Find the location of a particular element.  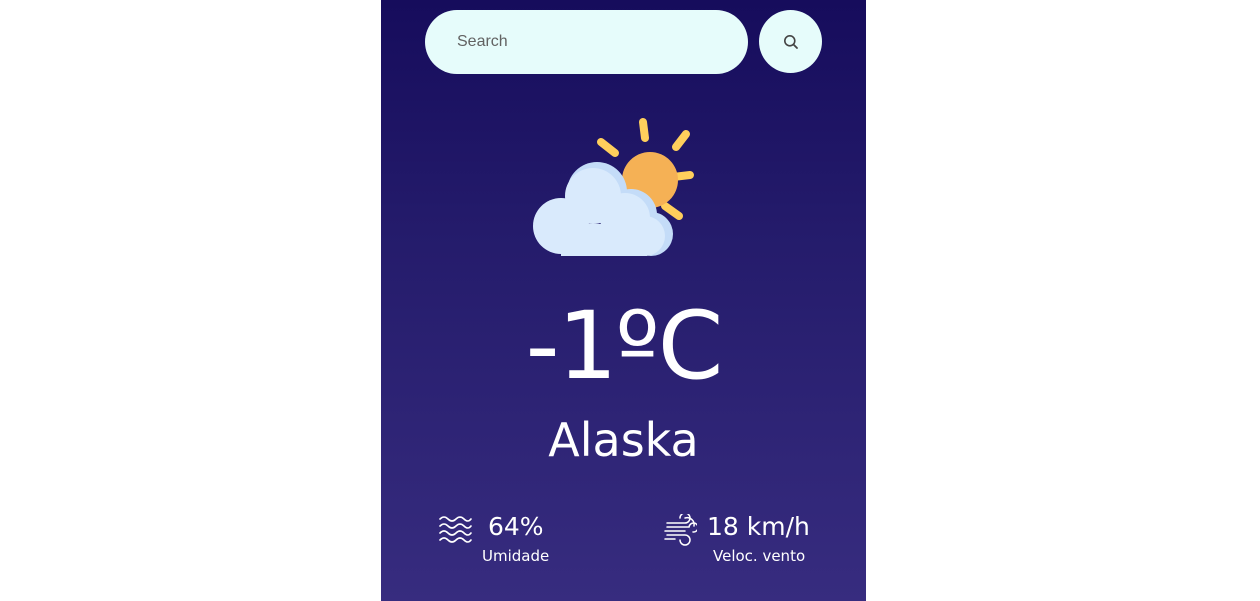

wind-icon is located at coordinates (680, 530).